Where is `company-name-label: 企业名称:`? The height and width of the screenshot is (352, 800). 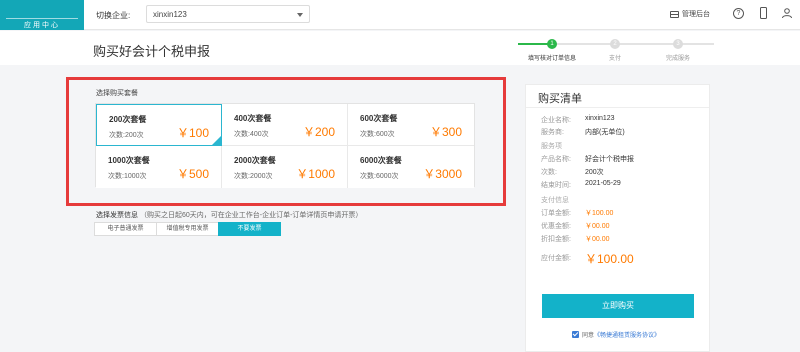 company-name-label: 企业名称: is located at coordinates (556, 120).